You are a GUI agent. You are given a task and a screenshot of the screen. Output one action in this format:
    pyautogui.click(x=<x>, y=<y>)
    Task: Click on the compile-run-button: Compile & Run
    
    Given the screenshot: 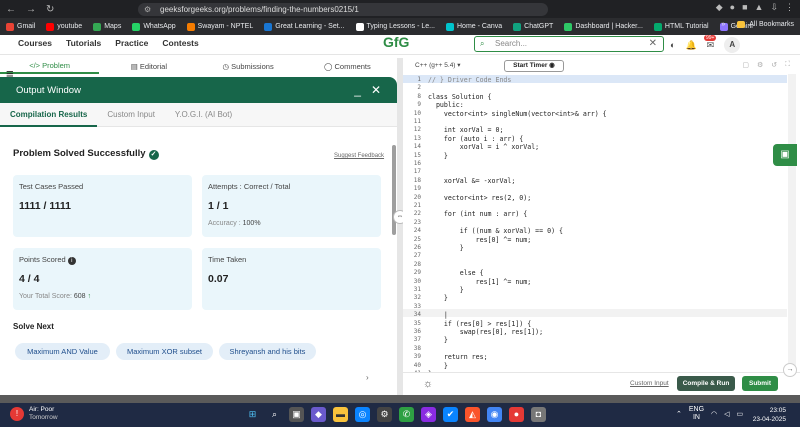 What is the action you would take?
    pyautogui.click(x=706, y=383)
    